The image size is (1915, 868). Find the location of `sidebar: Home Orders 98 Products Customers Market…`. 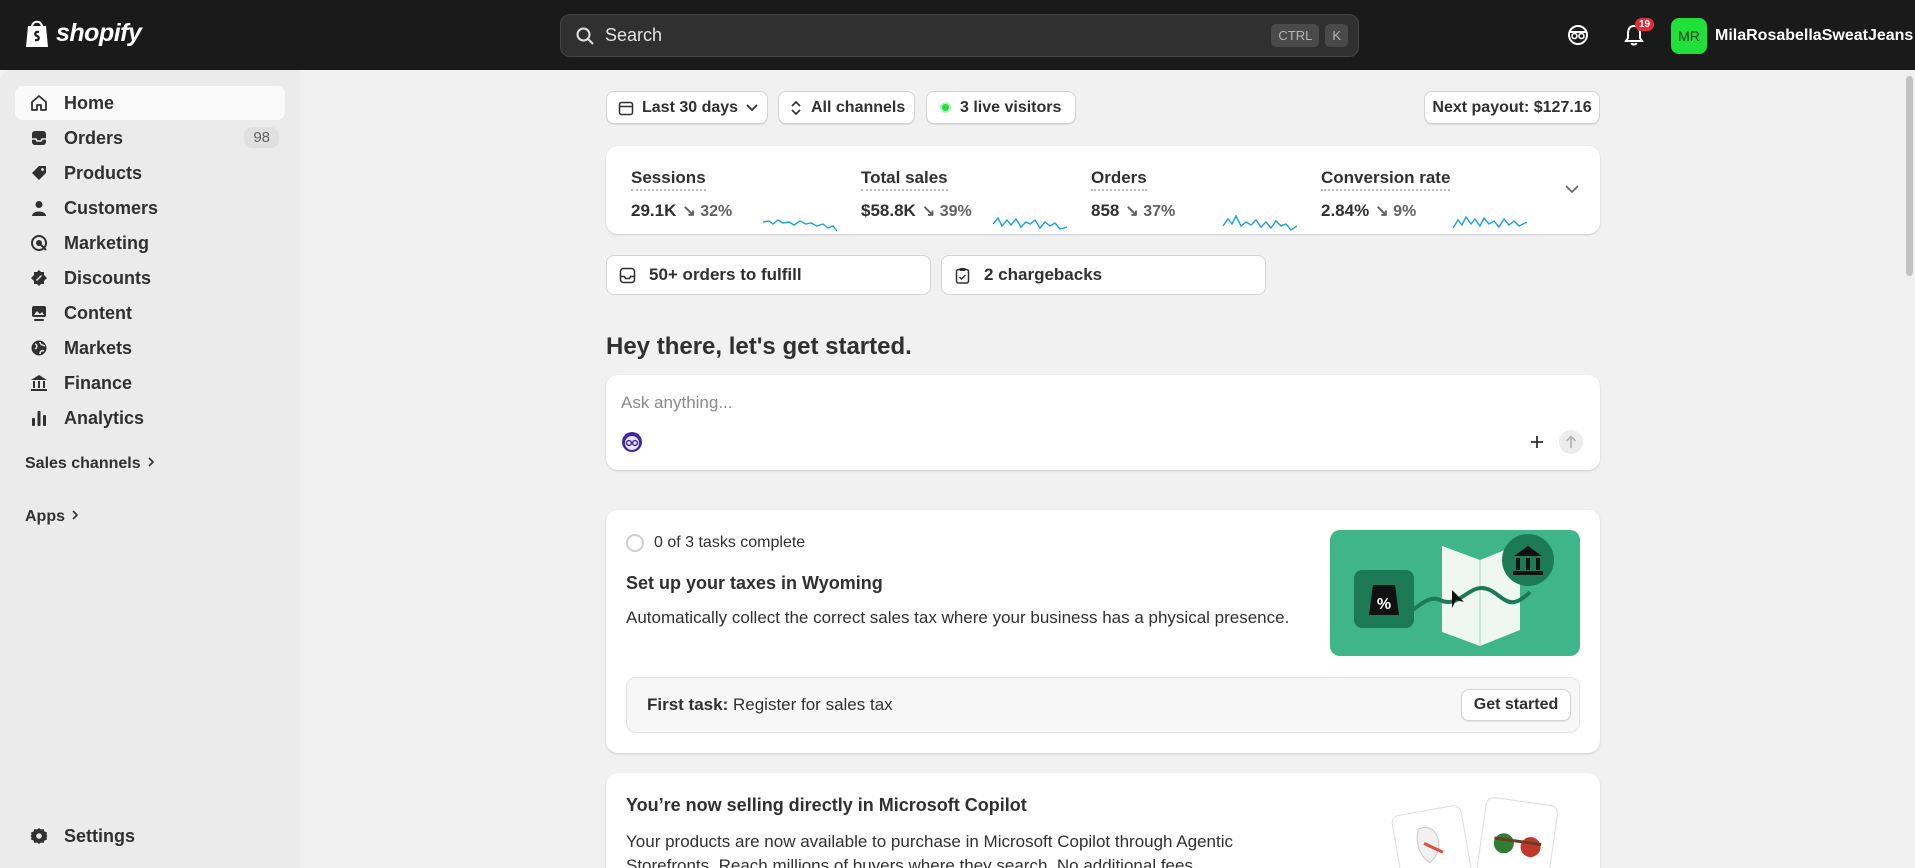

sidebar: Home Orders 98 Products Customers Market… is located at coordinates (150, 469).